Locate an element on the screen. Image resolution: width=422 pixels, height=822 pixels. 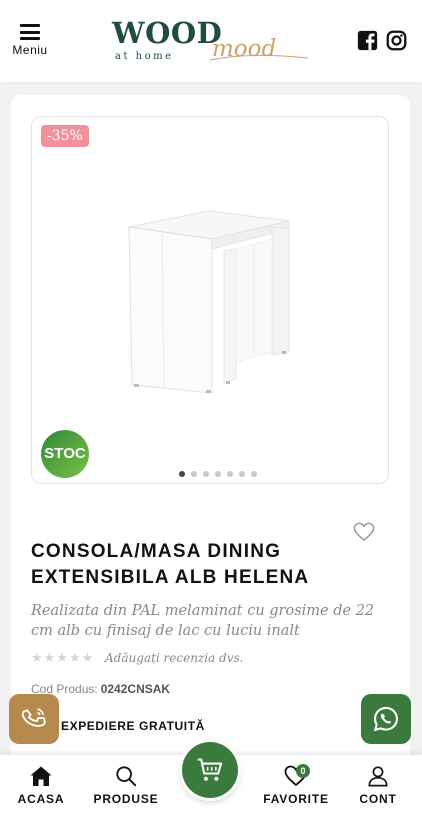
logo-wood-text: WOOD is located at coordinates (167, 33).